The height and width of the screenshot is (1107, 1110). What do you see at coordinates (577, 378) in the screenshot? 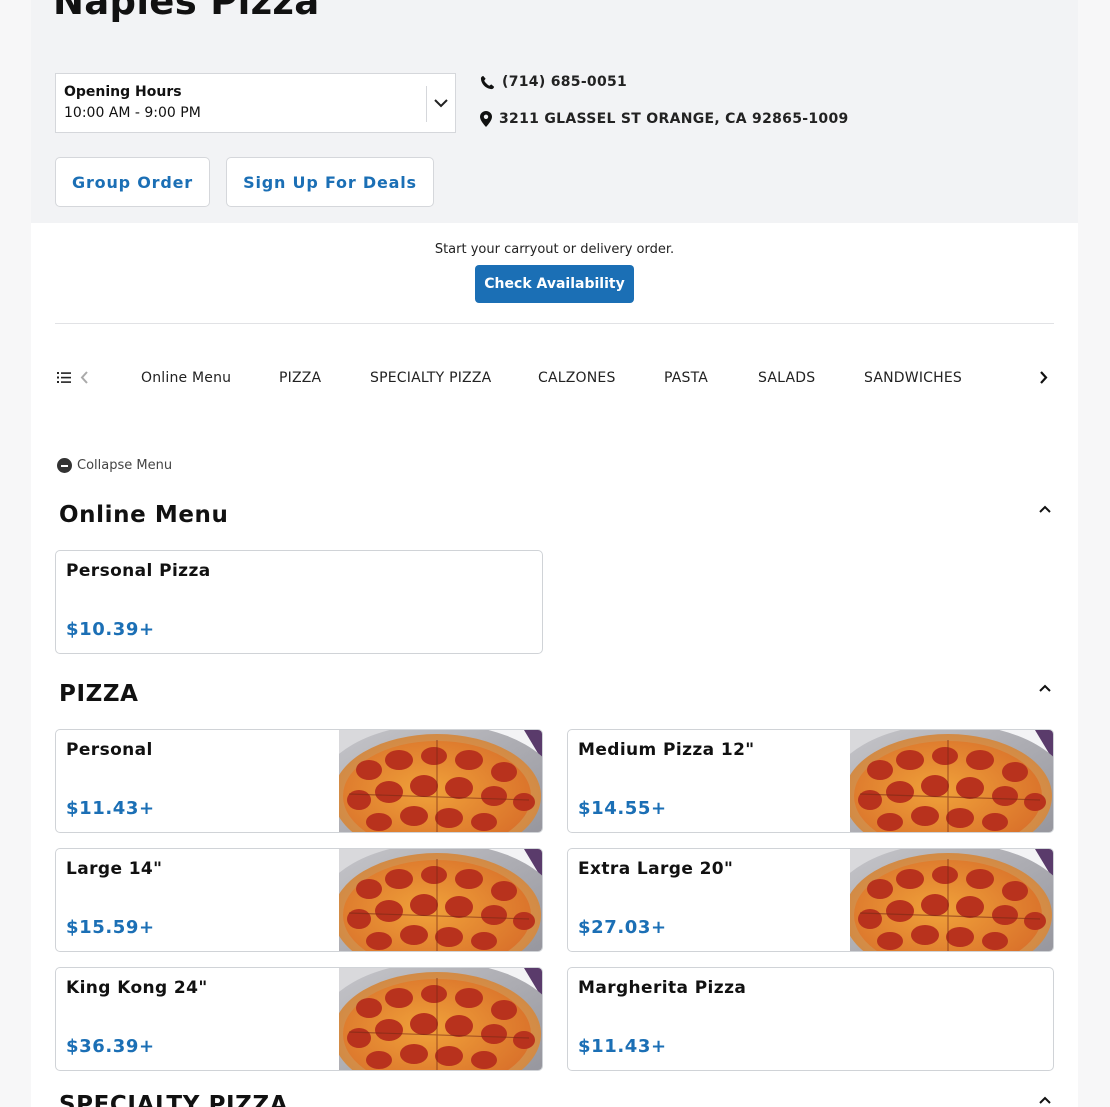
I see `nav-item-calzones: CALZONES` at bounding box center [577, 378].